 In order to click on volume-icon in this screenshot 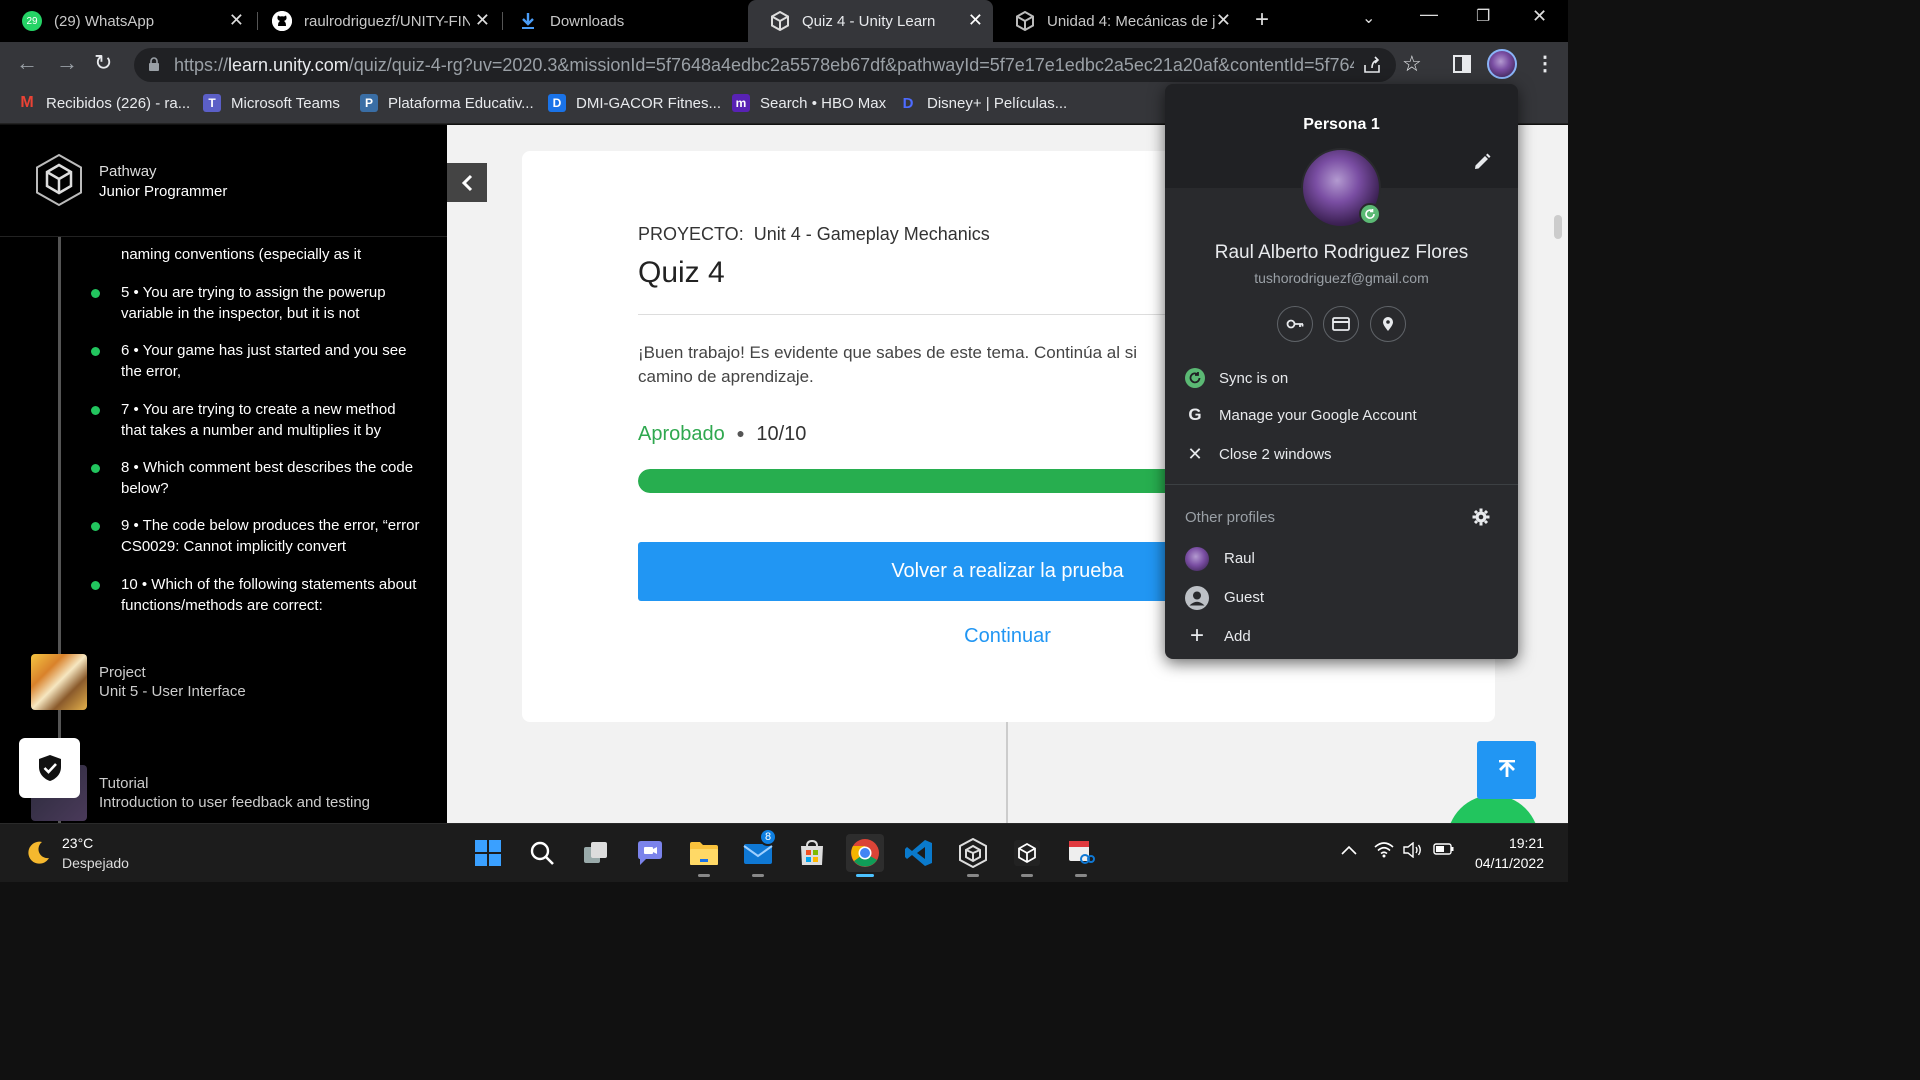, I will do `click(1413, 852)`.